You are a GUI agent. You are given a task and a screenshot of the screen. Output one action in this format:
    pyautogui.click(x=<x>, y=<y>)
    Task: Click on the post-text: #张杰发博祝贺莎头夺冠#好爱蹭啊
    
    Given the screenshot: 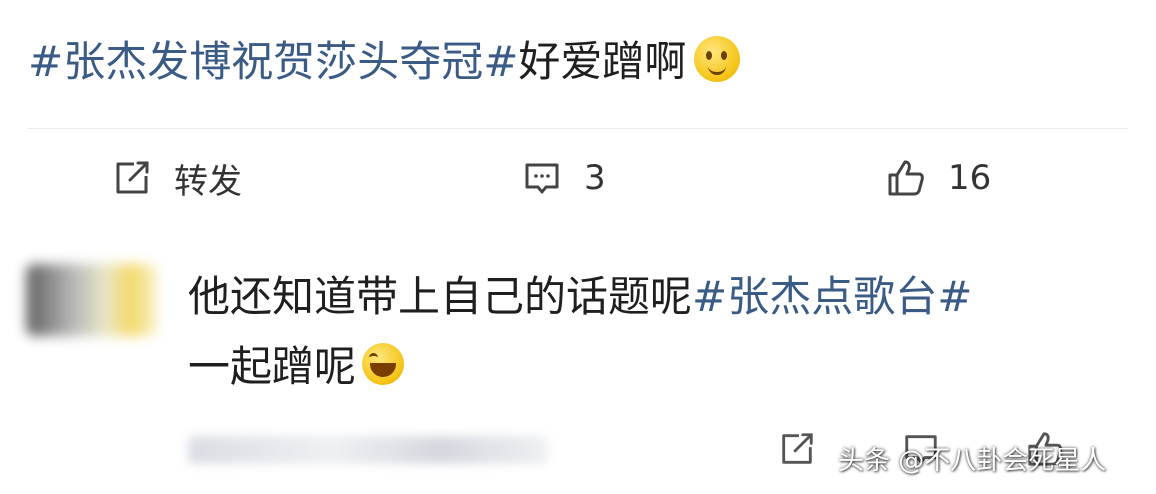 What is the action you would take?
    pyautogui.click(x=384, y=62)
    